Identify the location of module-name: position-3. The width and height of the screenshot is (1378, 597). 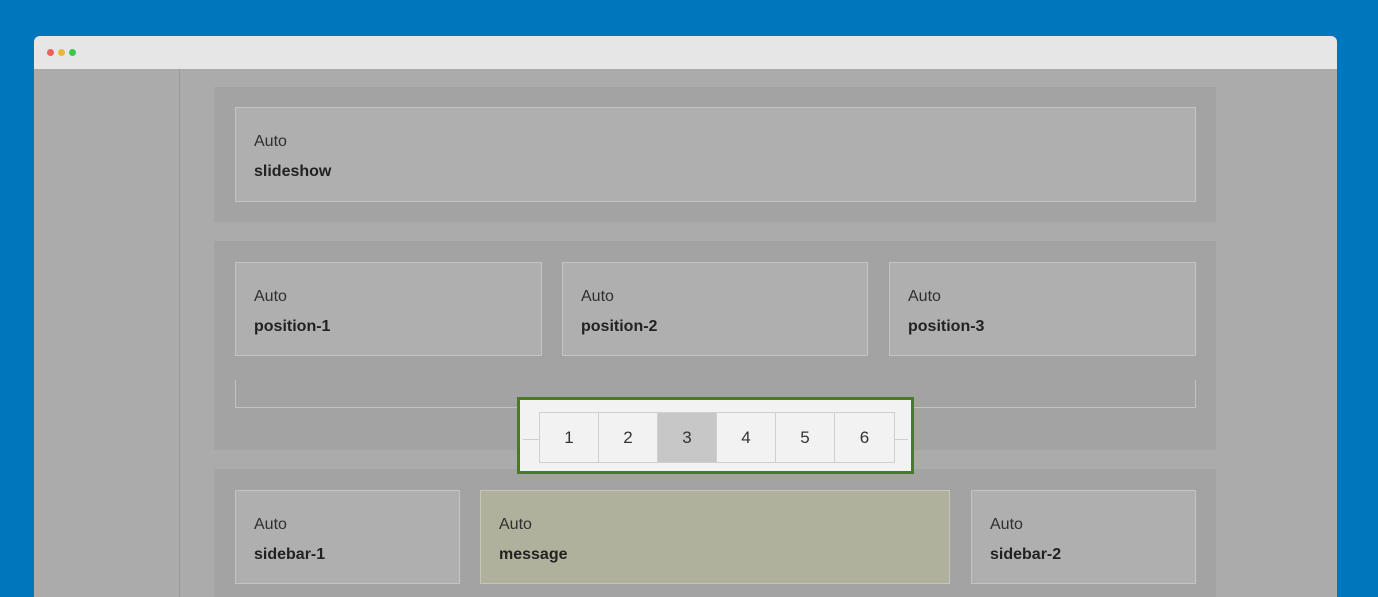
(946, 326).